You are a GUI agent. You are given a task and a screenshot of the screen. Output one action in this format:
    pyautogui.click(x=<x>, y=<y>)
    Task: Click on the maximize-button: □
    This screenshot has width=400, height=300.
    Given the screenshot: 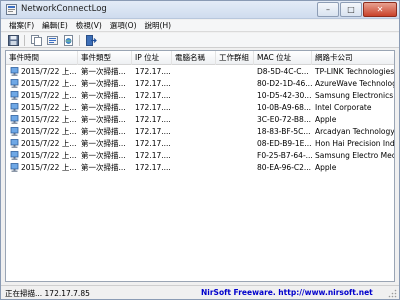 What is the action you would take?
    pyautogui.click(x=351, y=9)
    